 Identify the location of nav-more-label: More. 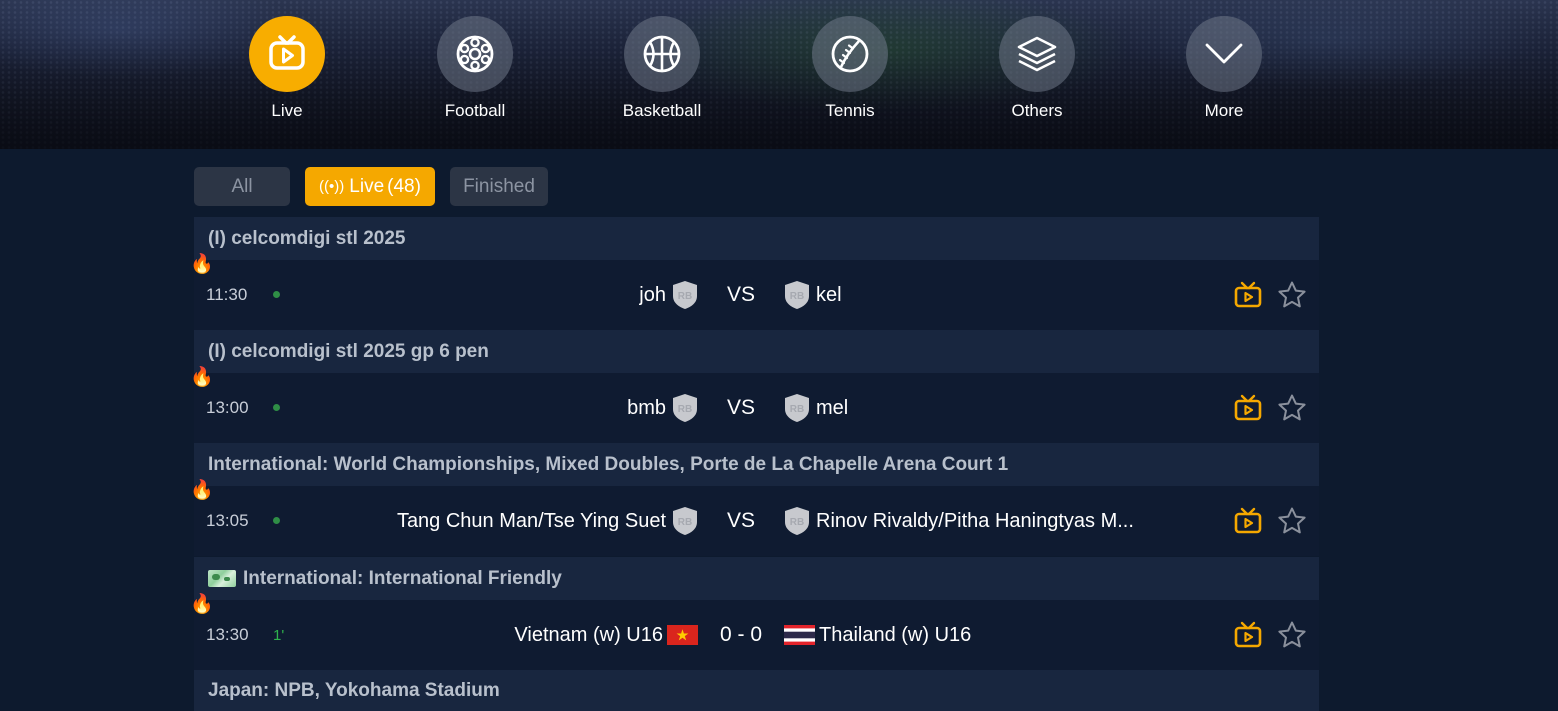
(1224, 110).